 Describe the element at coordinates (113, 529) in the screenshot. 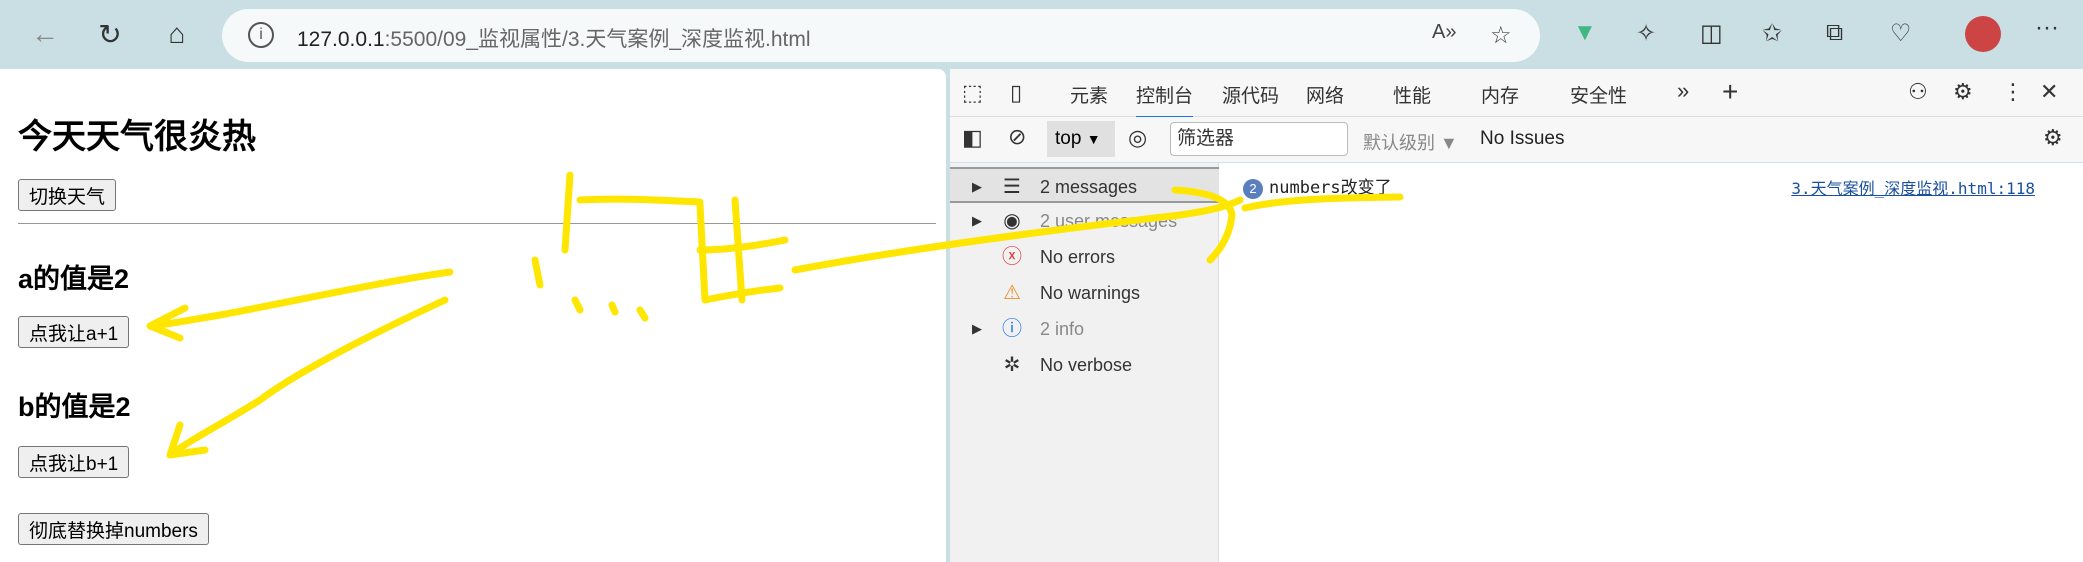

I see `replace-numbers-button: 彻底替换掉numbers` at that location.